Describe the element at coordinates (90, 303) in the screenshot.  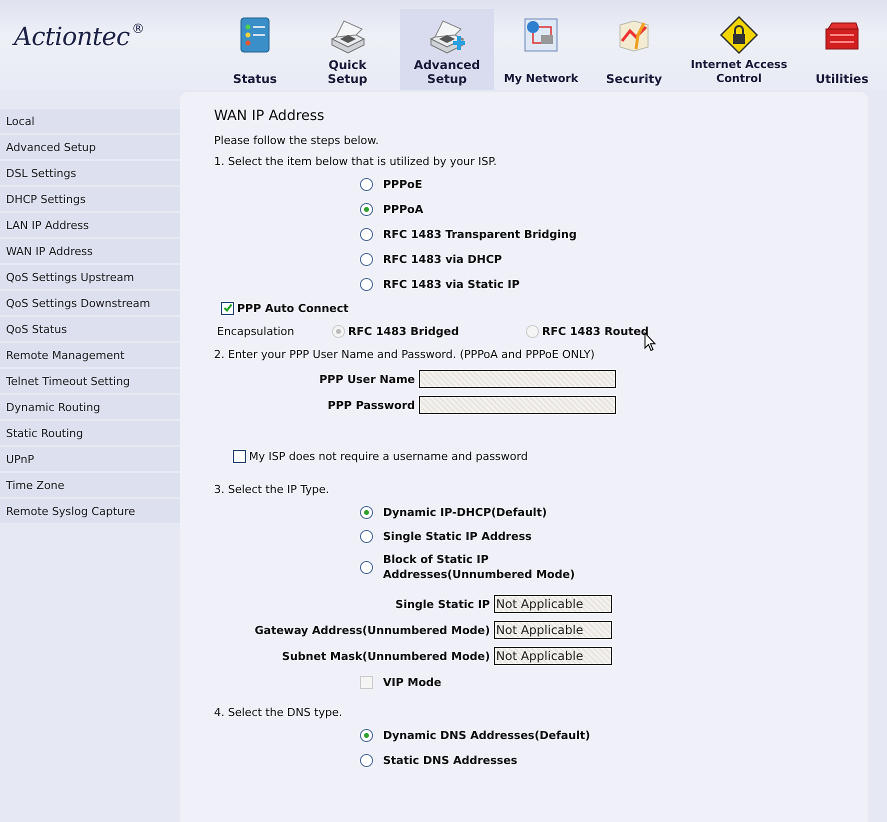
I see `sidebar-item: QoS Settings Downstream` at that location.